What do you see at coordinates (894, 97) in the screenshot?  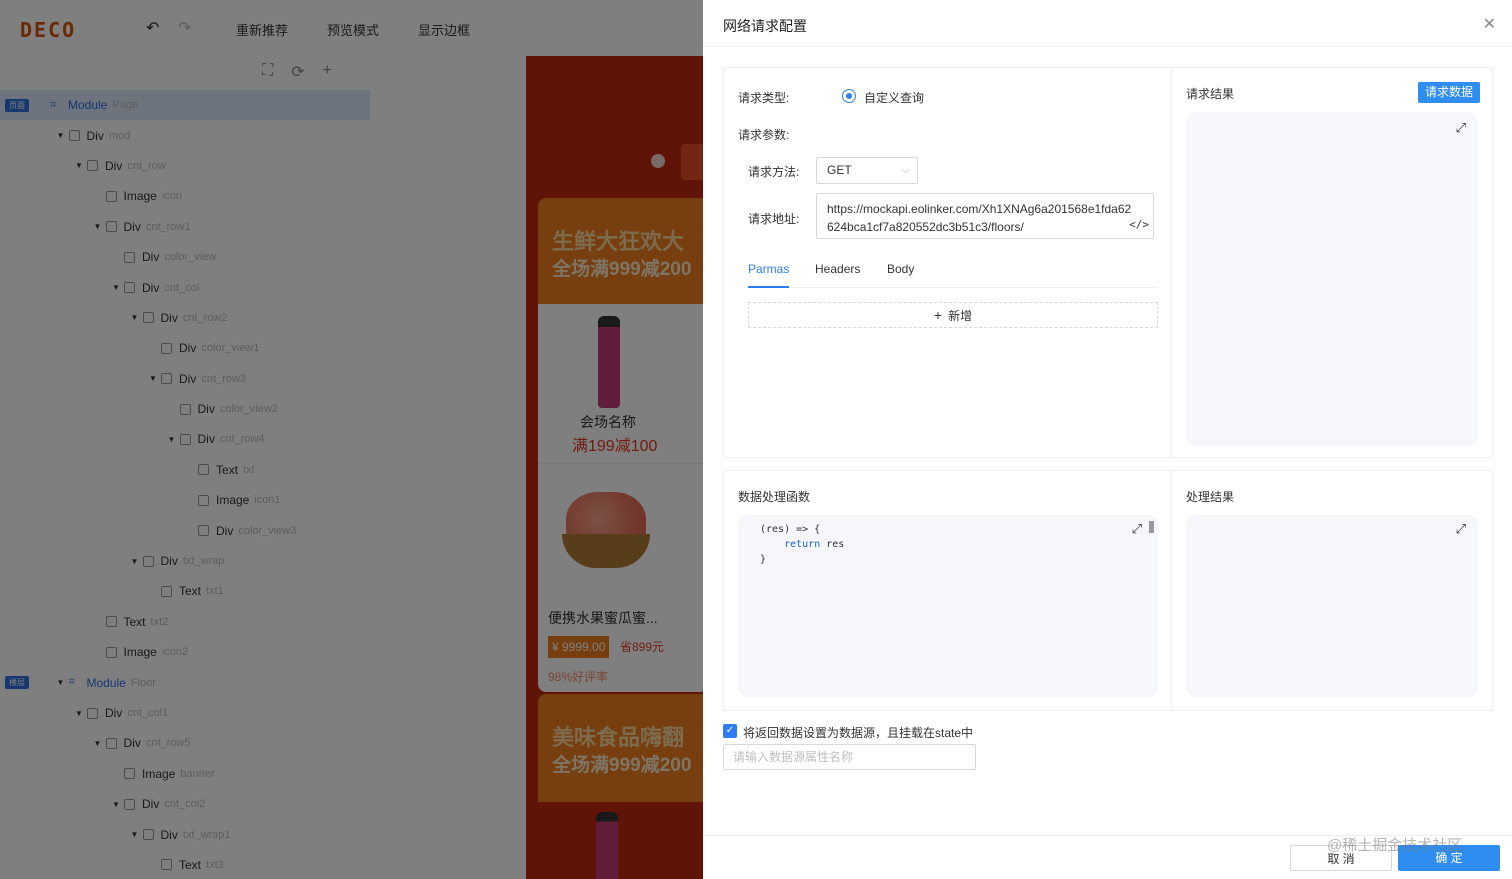 I see `custom-query-label: 自定义查询` at bounding box center [894, 97].